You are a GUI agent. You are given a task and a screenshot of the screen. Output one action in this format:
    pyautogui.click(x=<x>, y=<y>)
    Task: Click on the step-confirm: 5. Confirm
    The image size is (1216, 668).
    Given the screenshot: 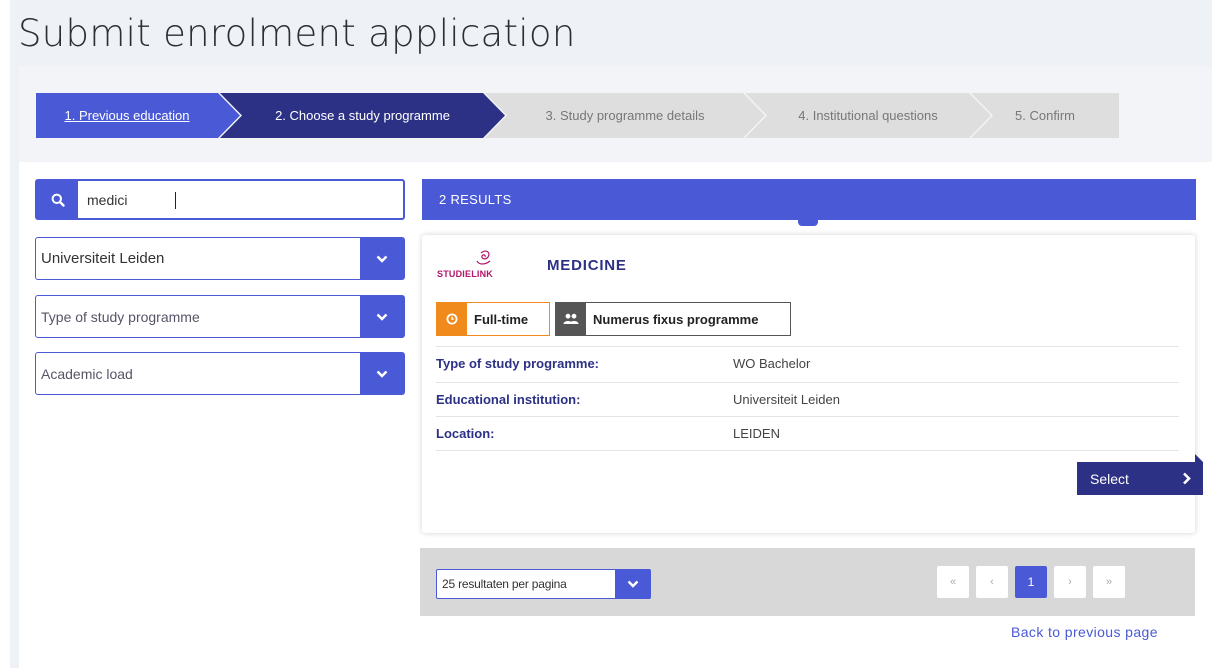 What is the action you would take?
    pyautogui.click(x=1045, y=115)
    